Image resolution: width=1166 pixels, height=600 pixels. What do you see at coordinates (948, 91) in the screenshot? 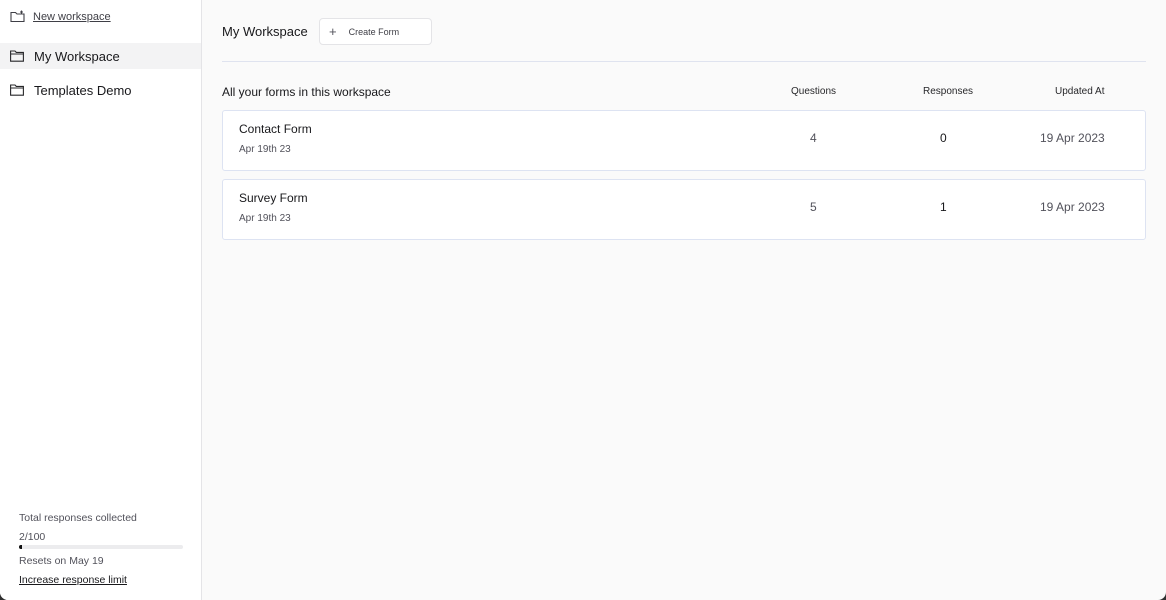
I see `column-header-responses: Responses` at bounding box center [948, 91].